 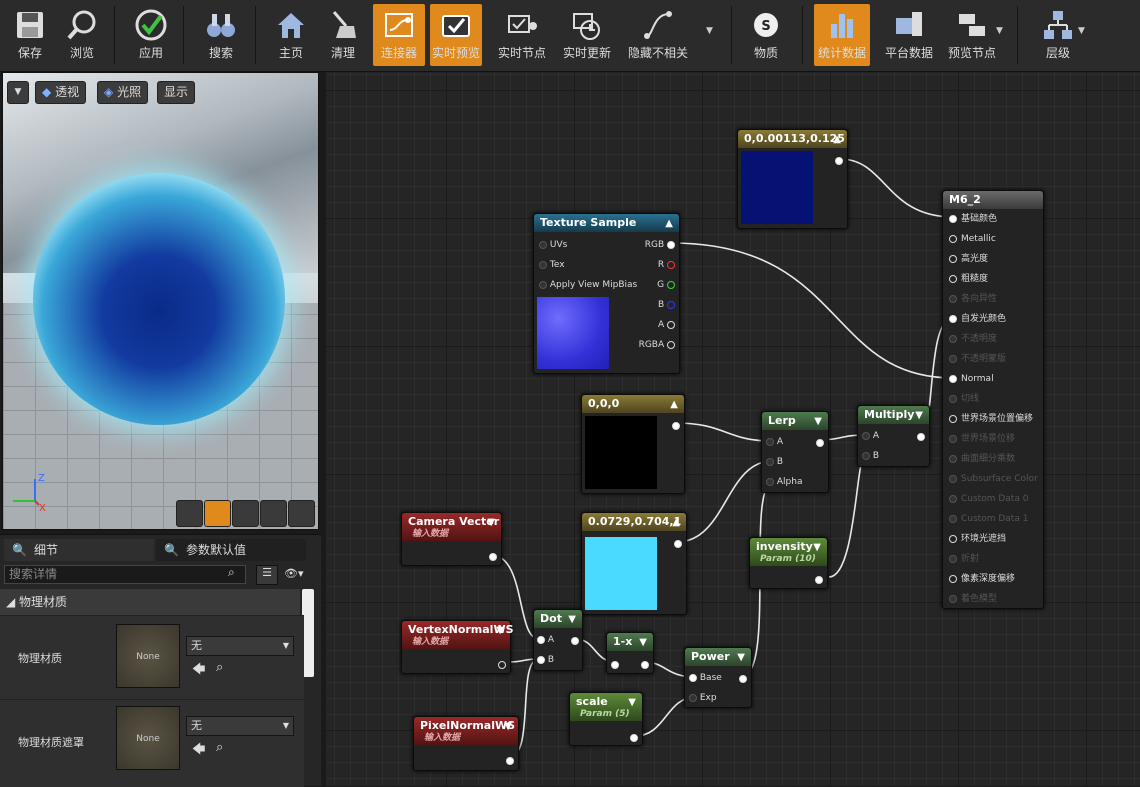 What do you see at coordinates (657, 345) in the screenshot?
I see `output-pin-rgba: RGBA` at bounding box center [657, 345].